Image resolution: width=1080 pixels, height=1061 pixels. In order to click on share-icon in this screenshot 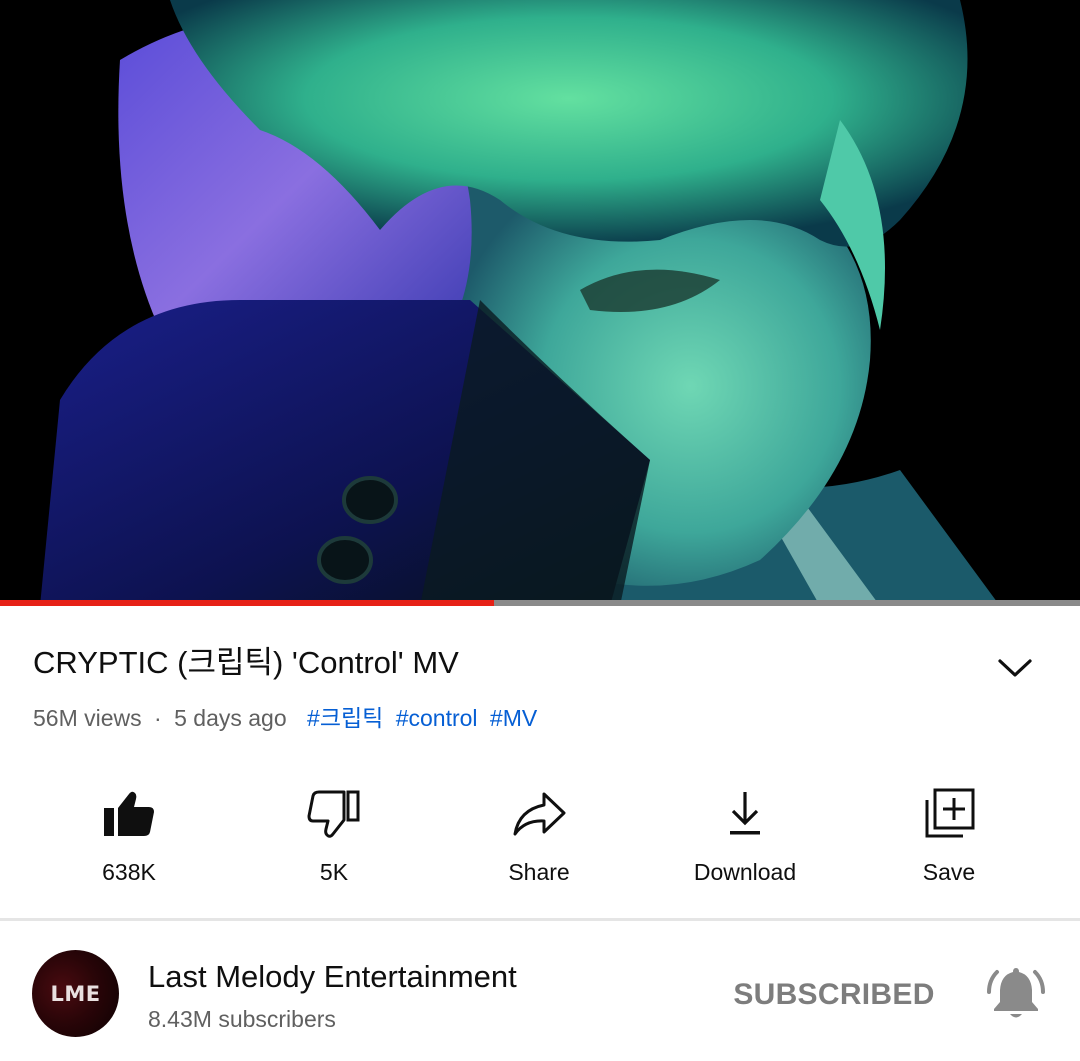, I will do `click(539, 814)`.